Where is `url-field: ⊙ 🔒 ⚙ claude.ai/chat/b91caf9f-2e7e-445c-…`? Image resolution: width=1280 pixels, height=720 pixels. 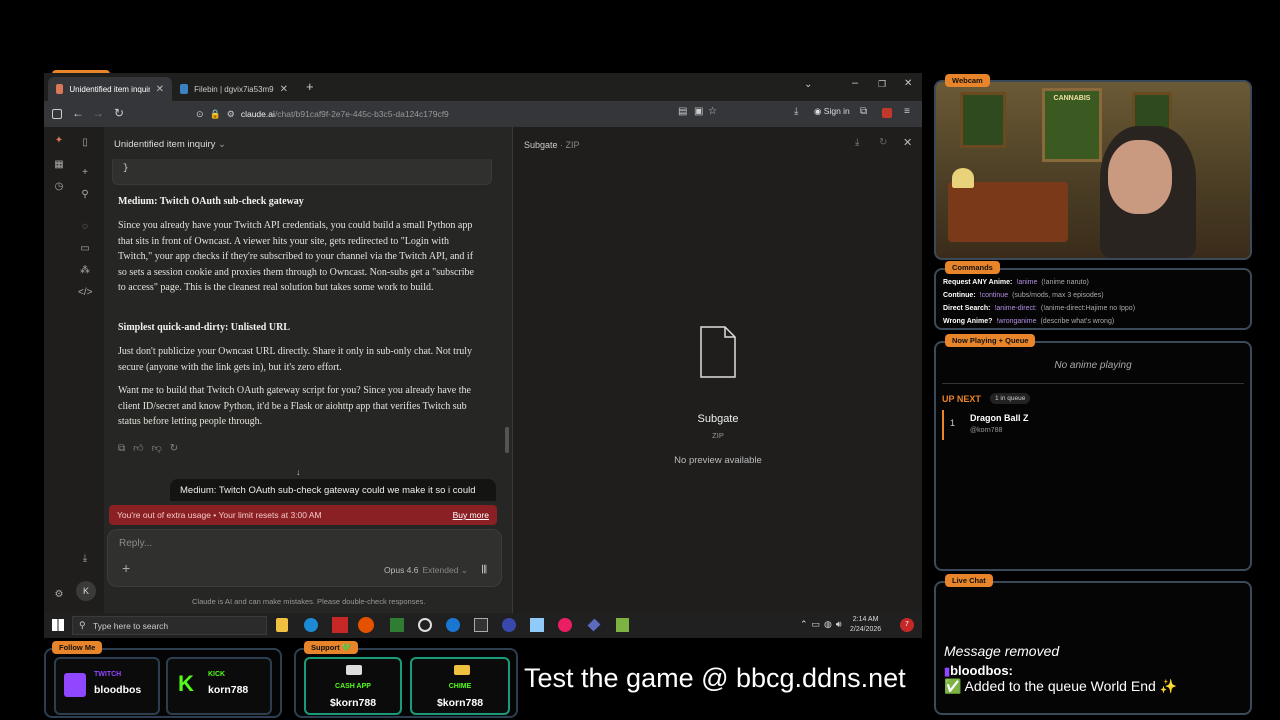 url-field: ⊙ 🔒 ⚙ claude.ai/chat/b91caf9f-2e7e-445c-… is located at coordinates (433, 114).